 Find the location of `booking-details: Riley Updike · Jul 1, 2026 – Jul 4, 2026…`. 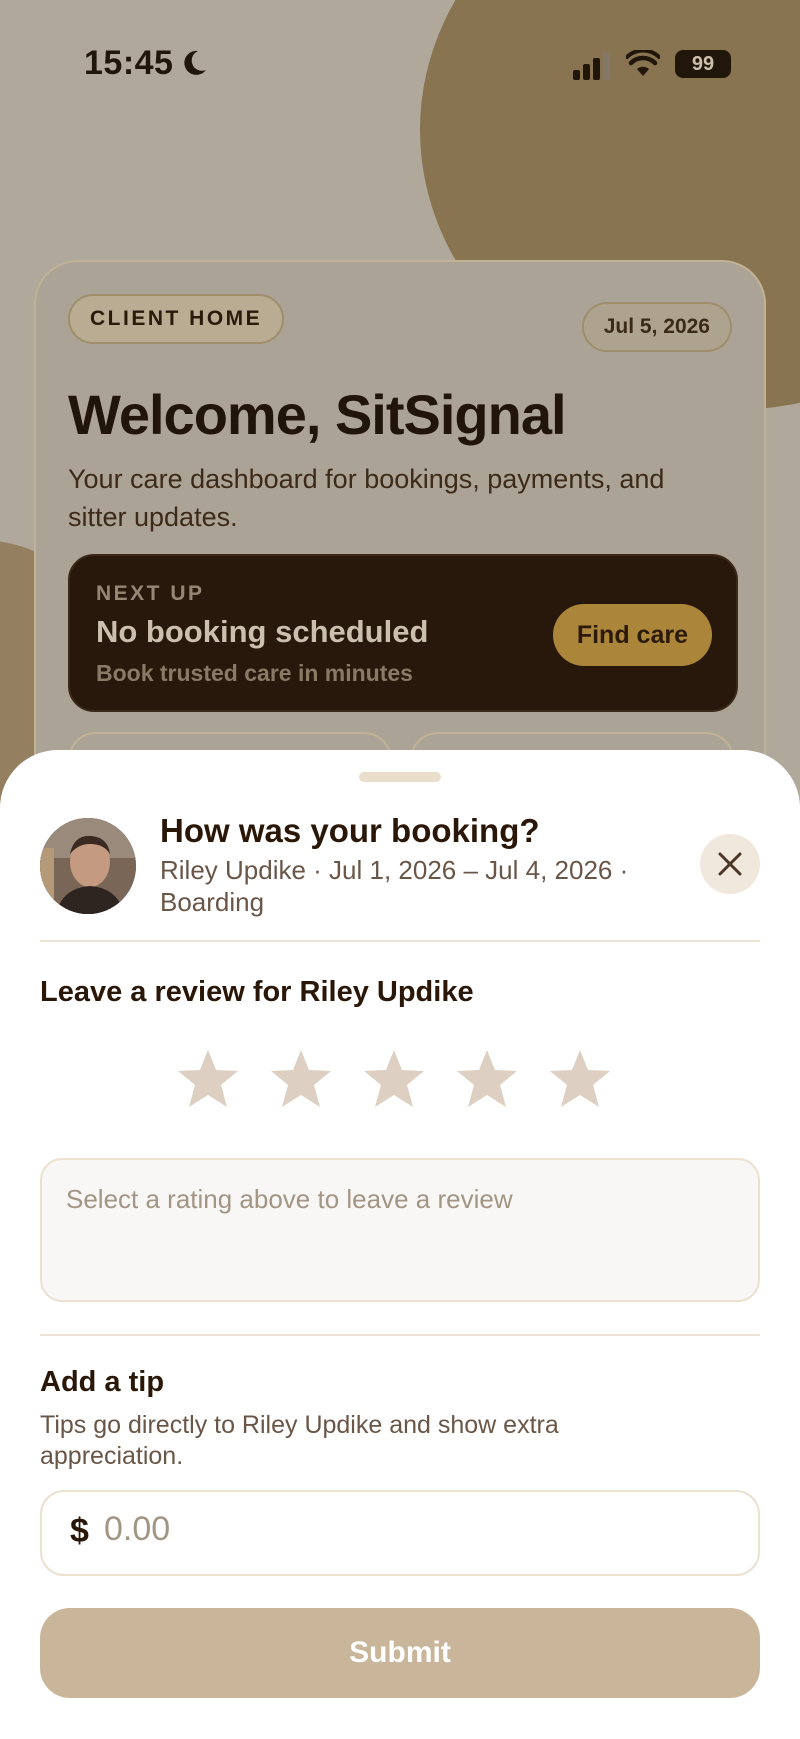

booking-details: Riley Updike · Jul 1, 2026 – Jul 4, 2026… is located at coordinates (394, 886).